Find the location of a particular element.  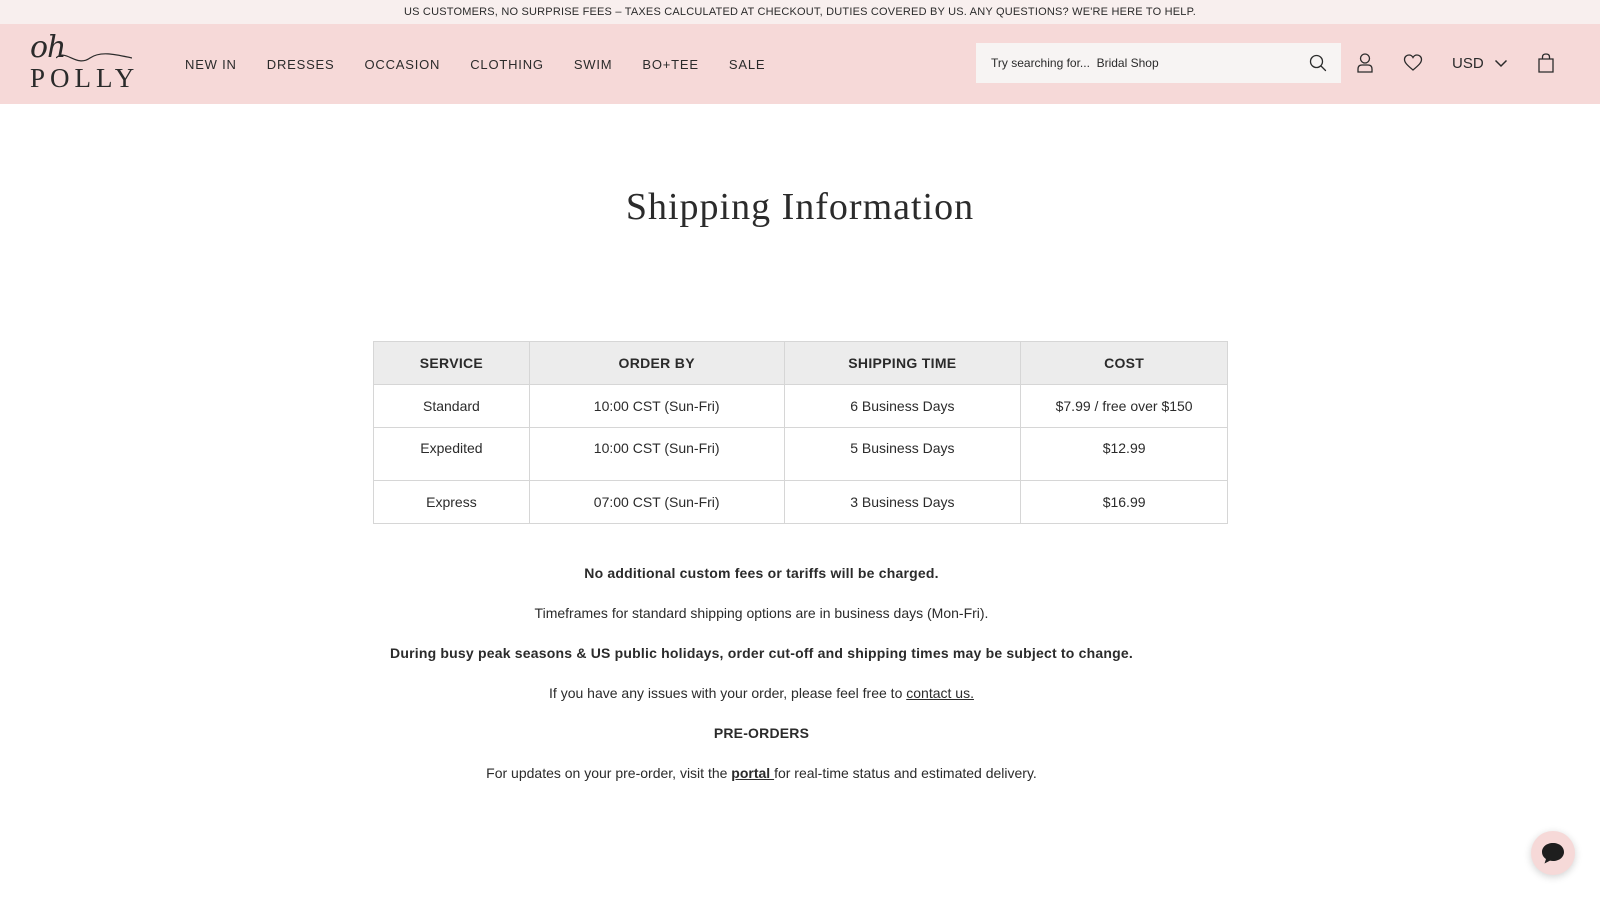

nav-item-dresses: DRESSES is located at coordinates (301, 64).